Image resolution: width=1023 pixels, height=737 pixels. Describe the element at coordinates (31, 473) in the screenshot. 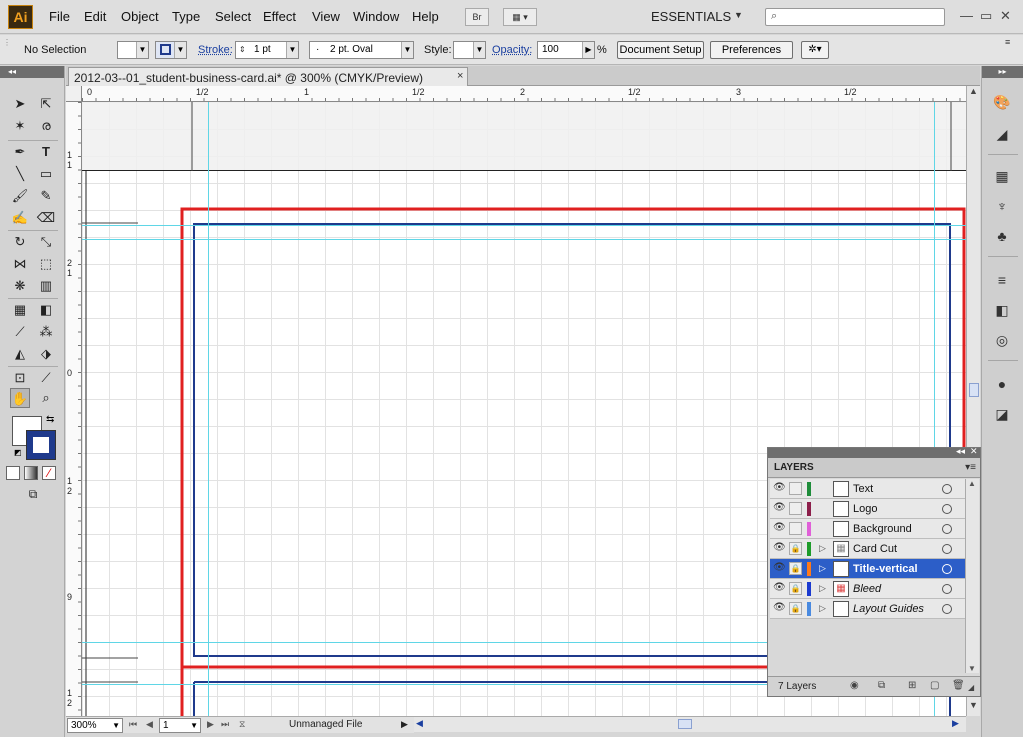

I see `gradient-mode-icon` at that location.